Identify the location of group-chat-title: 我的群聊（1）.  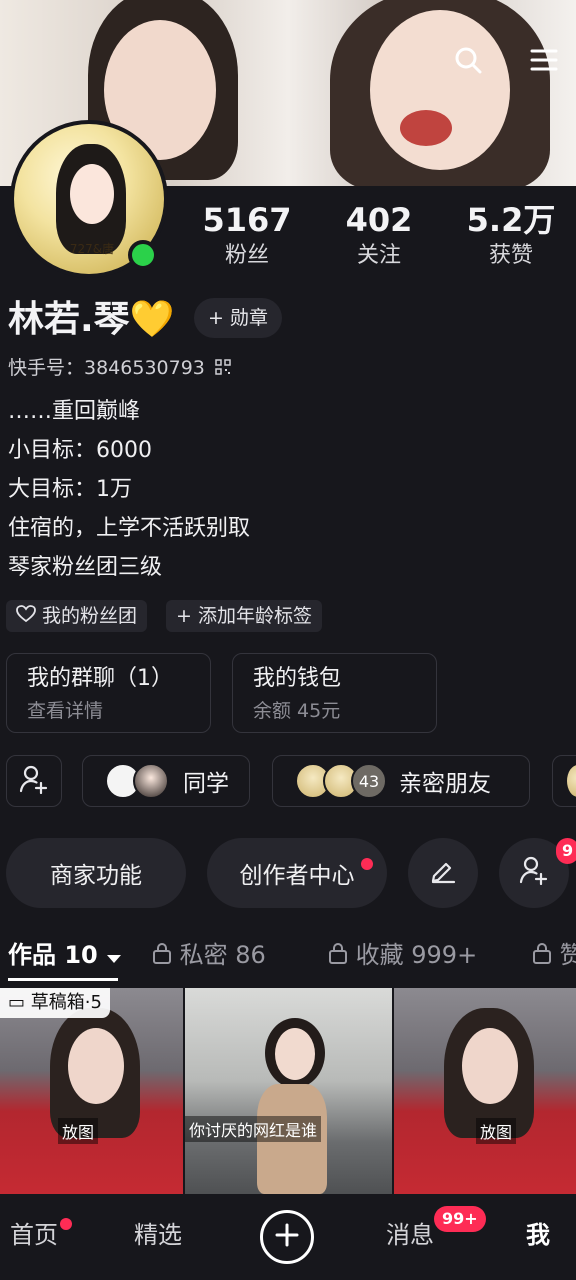
(100, 678).